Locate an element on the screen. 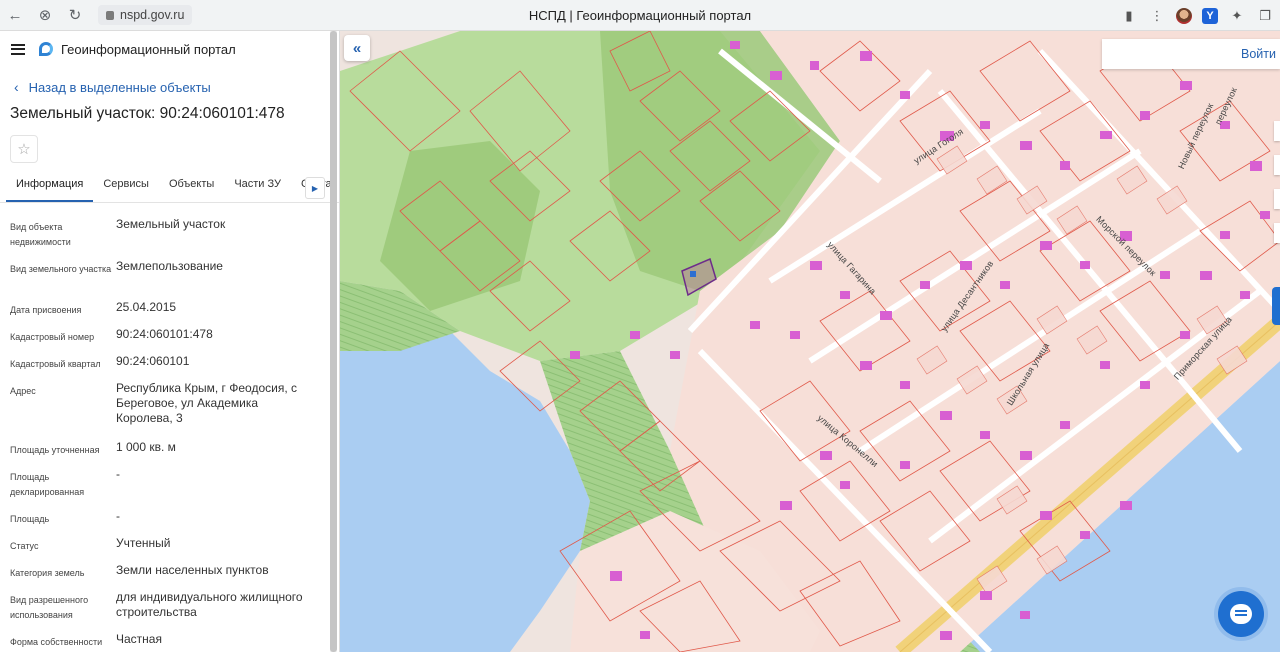  property-row: Площадь уточненная 1 000 кв. м is located at coordinates (169, 449).